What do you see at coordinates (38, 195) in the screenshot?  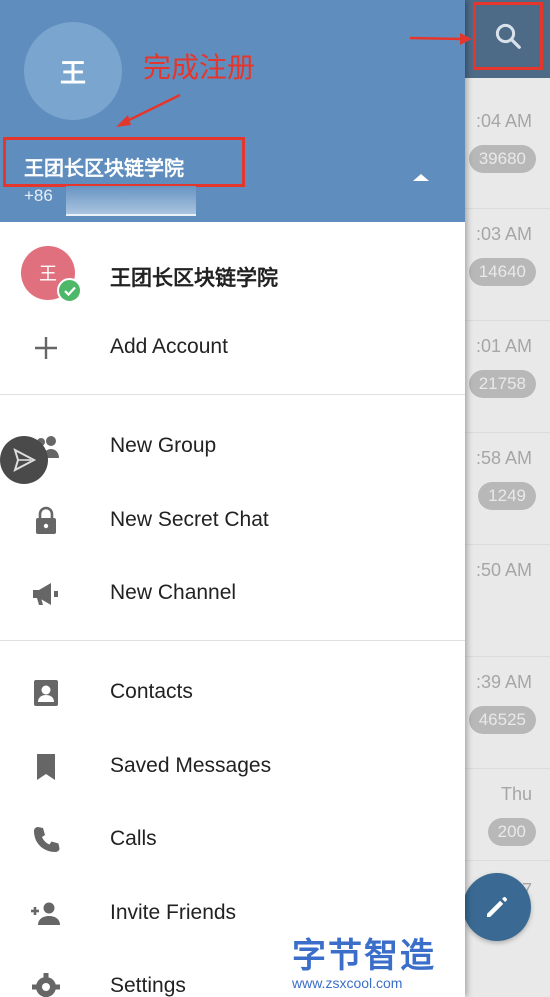 I see `profile-phone: +86` at bounding box center [38, 195].